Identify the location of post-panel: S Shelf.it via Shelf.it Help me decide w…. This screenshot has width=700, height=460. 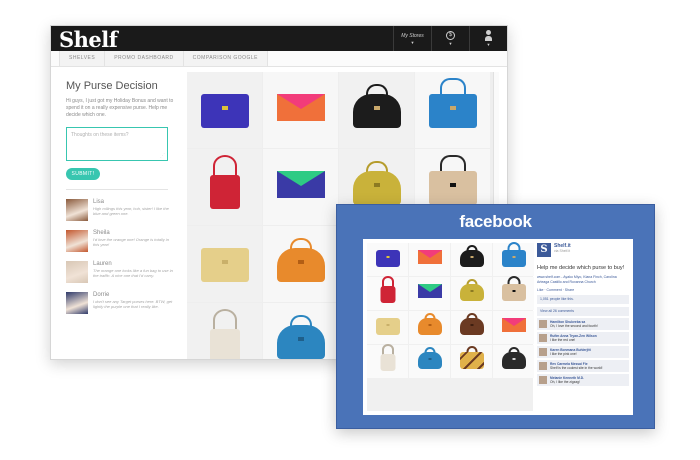
(583, 314).